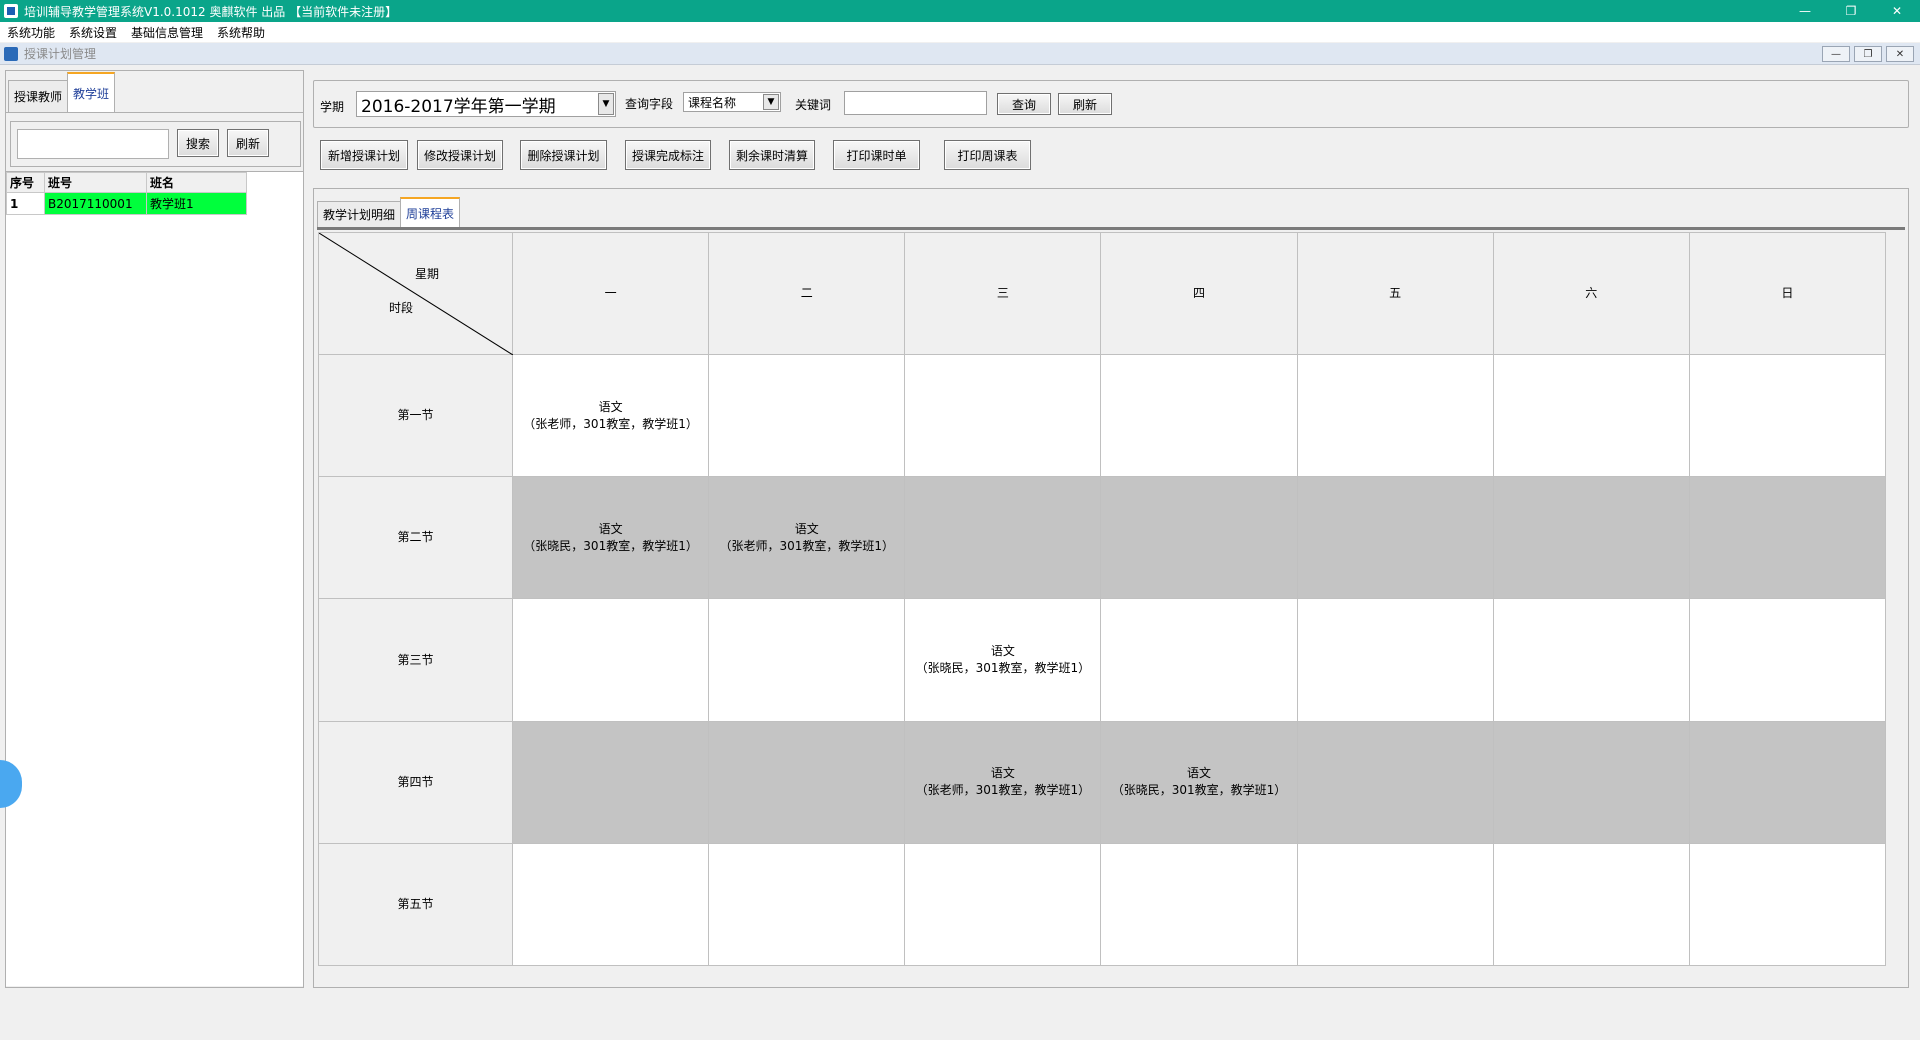 This screenshot has height=1040, width=1920. What do you see at coordinates (248, 143) in the screenshot?
I see `refresh-button: 刷新` at bounding box center [248, 143].